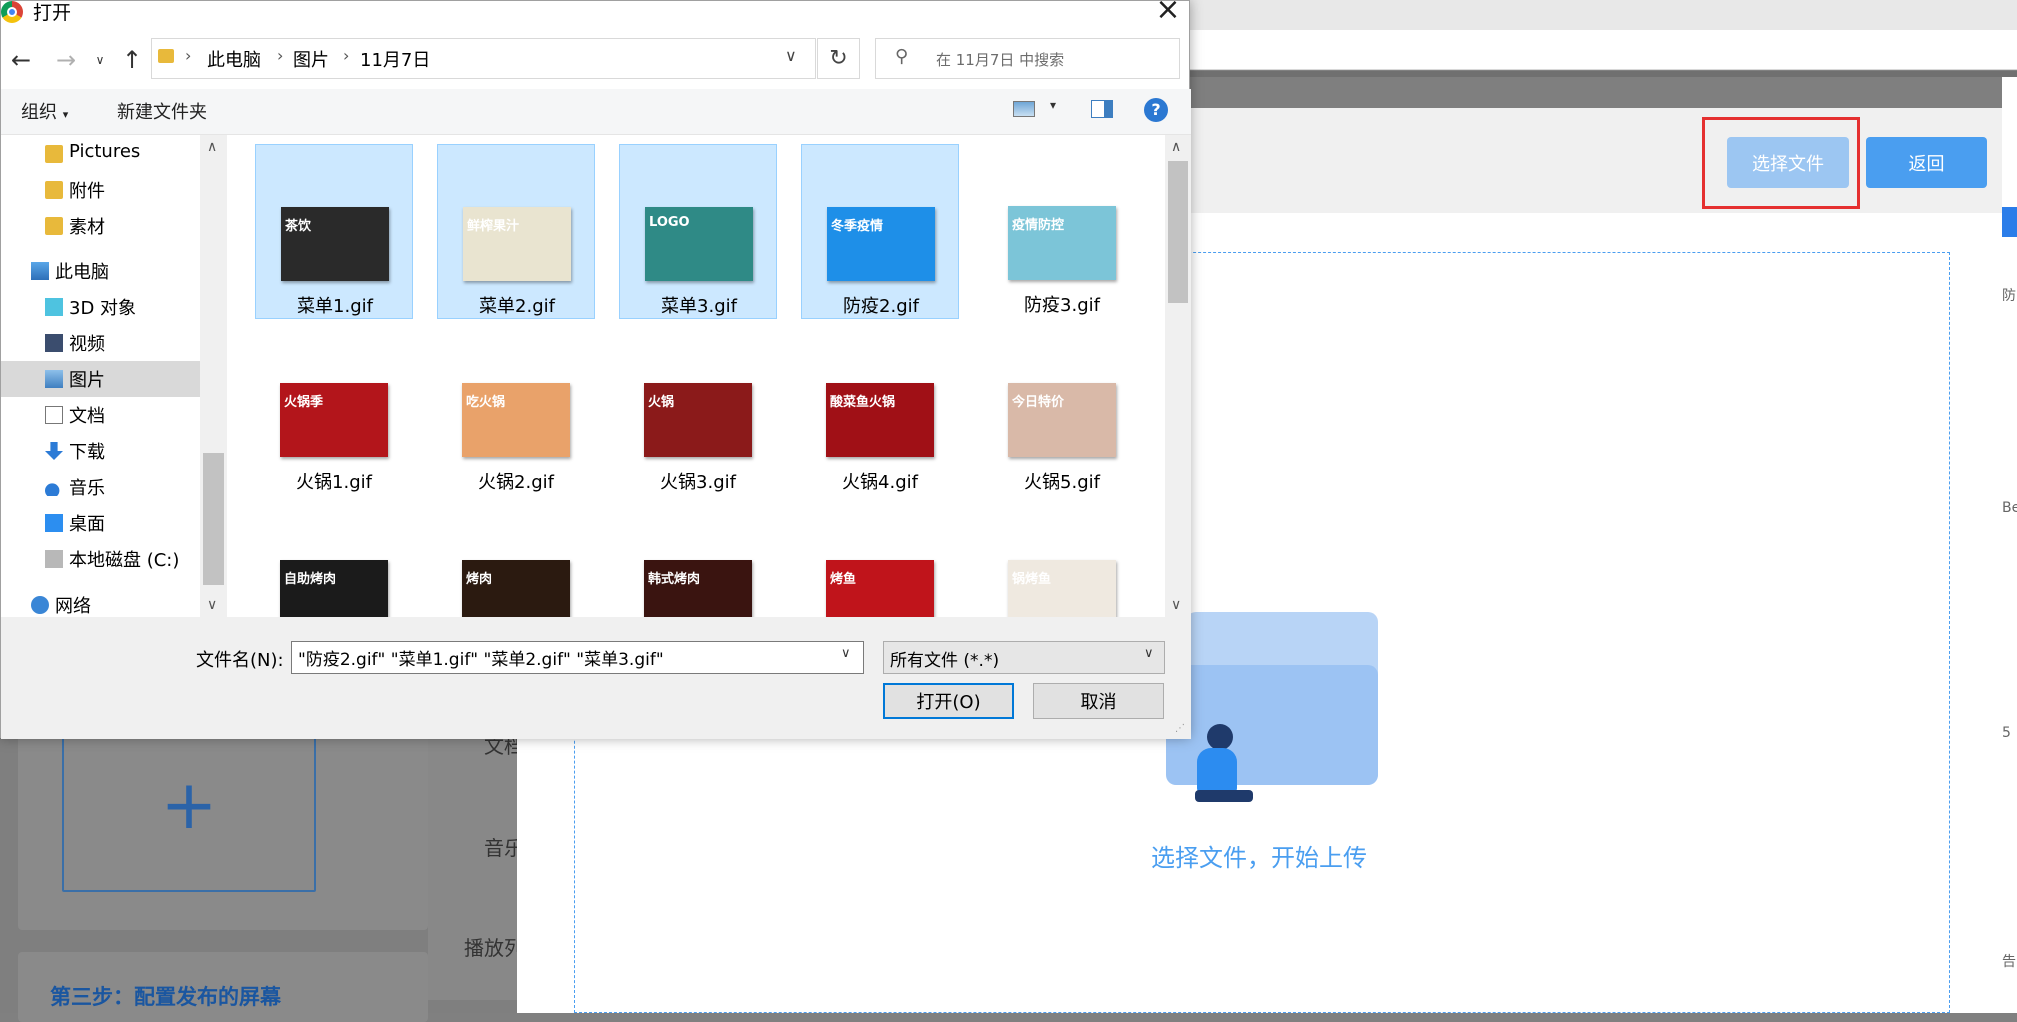  Describe the element at coordinates (189, 805) in the screenshot. I see `add-item-box: +` at that location.